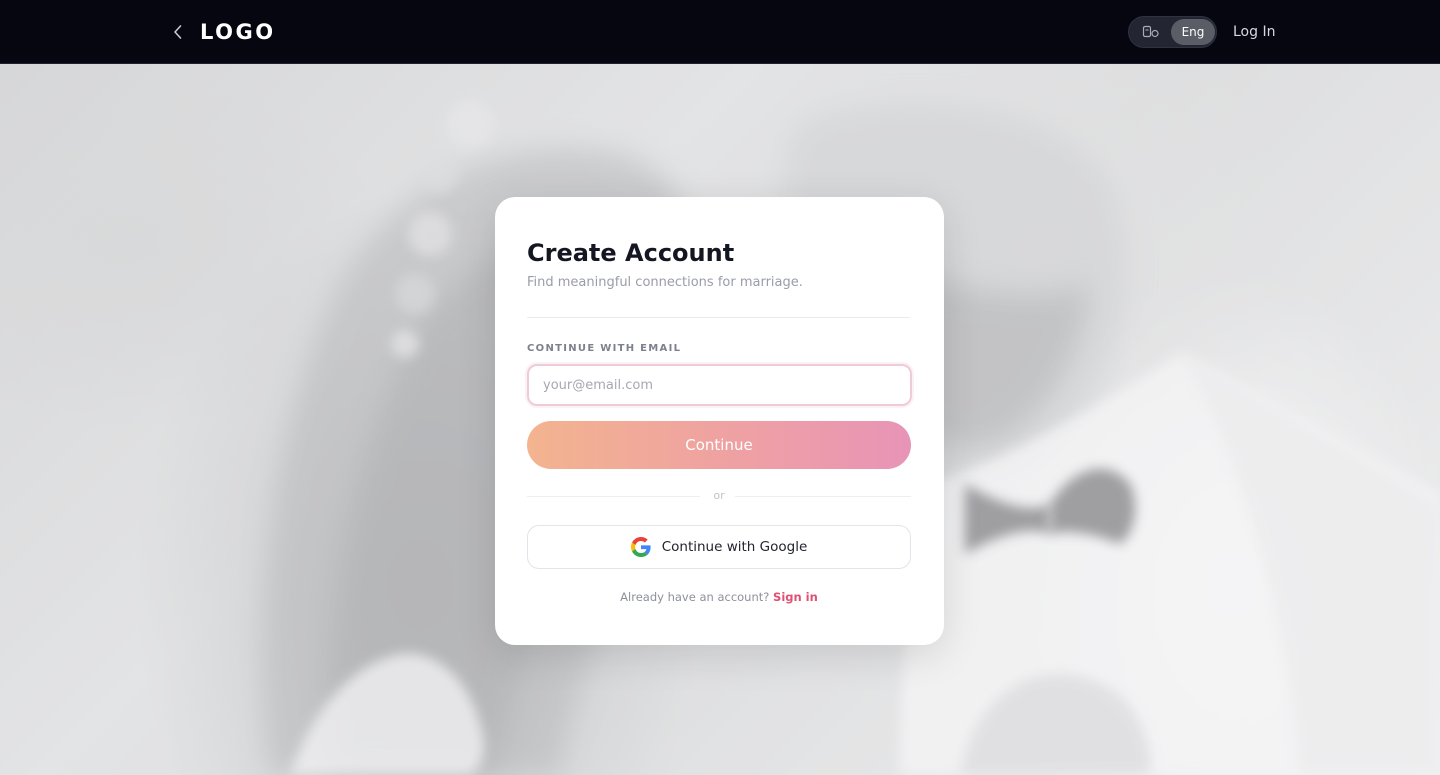 This screenshot has width=1440, height=775. I want to click on signin-prompt-text: Already have an account?, so click(697, 597).